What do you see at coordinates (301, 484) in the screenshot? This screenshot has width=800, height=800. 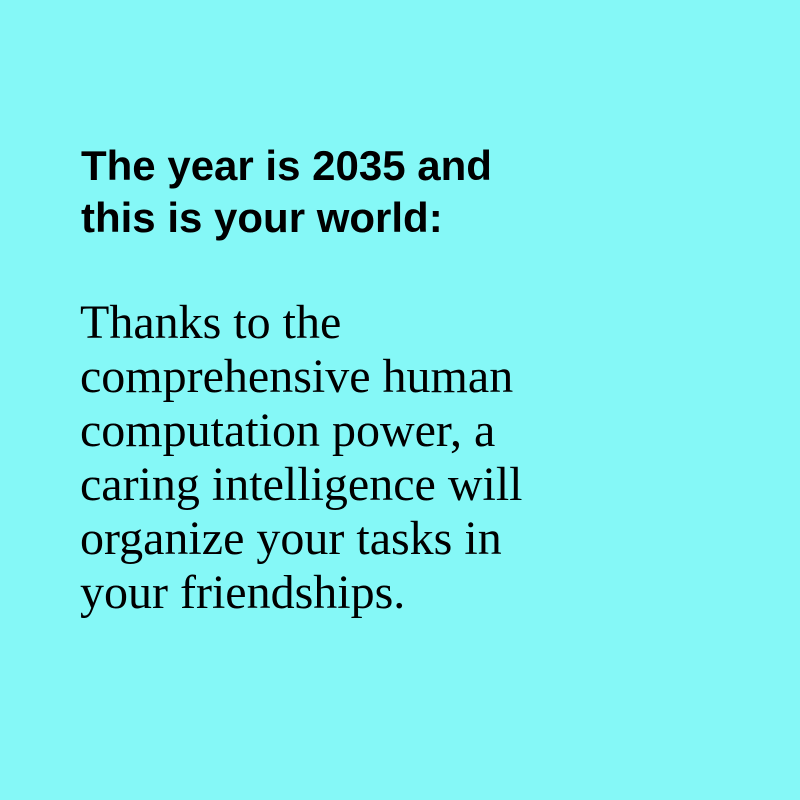 I see `body-line: caring intelligence will` at bounding box center [301, 484].